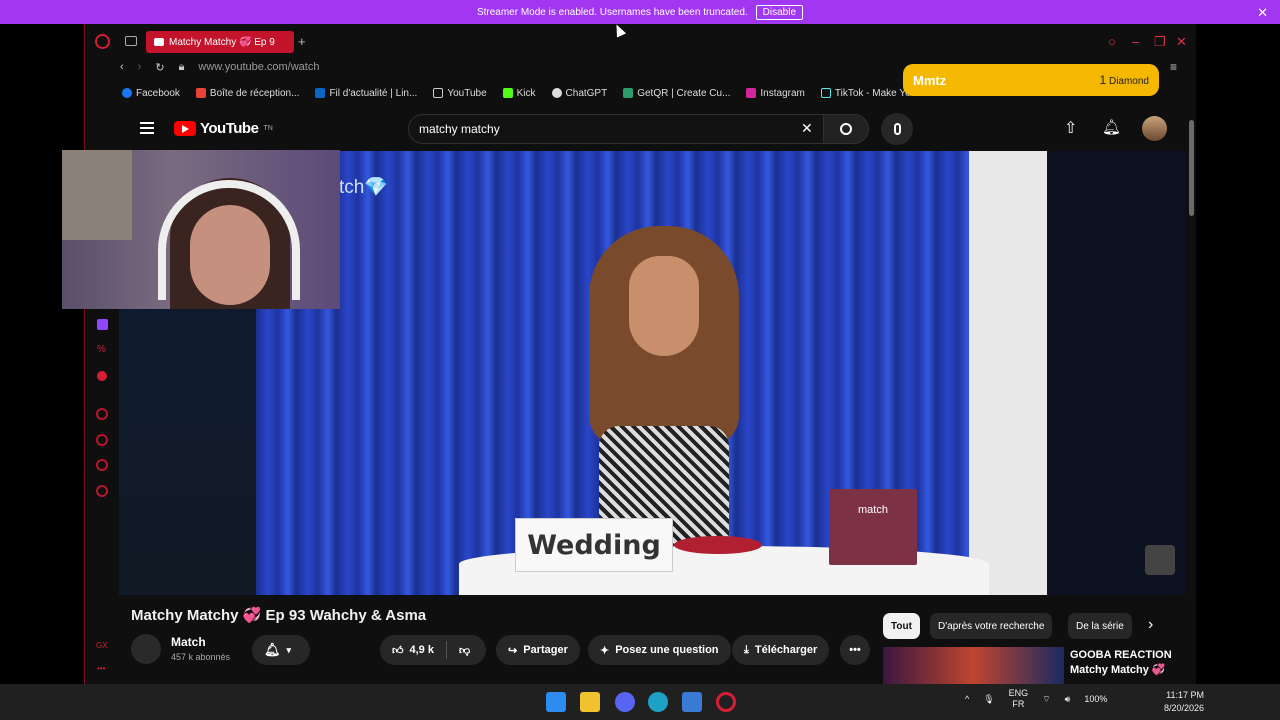  Describe the element at coordinates (272, 649) in the screenshot. I see `bell-icon: 🔔︎` at that location.